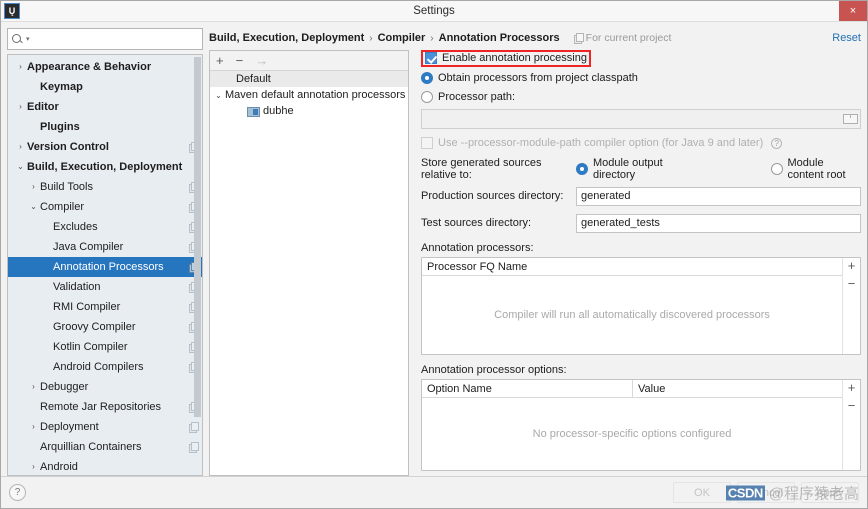 This screenshot has height=509, width=868. What do you see at coordinates (220, 60) in the screenshot?
I see `add-profile-button: +` at bounding box center [220, 60].